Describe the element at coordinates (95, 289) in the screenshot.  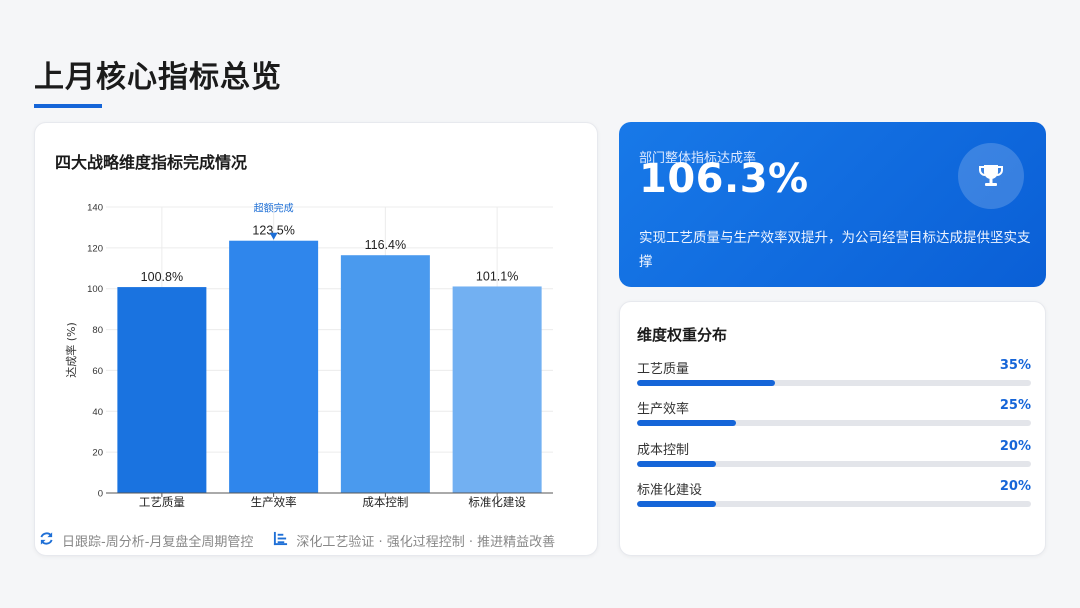
I see `y-tick-label: 100` at that location.